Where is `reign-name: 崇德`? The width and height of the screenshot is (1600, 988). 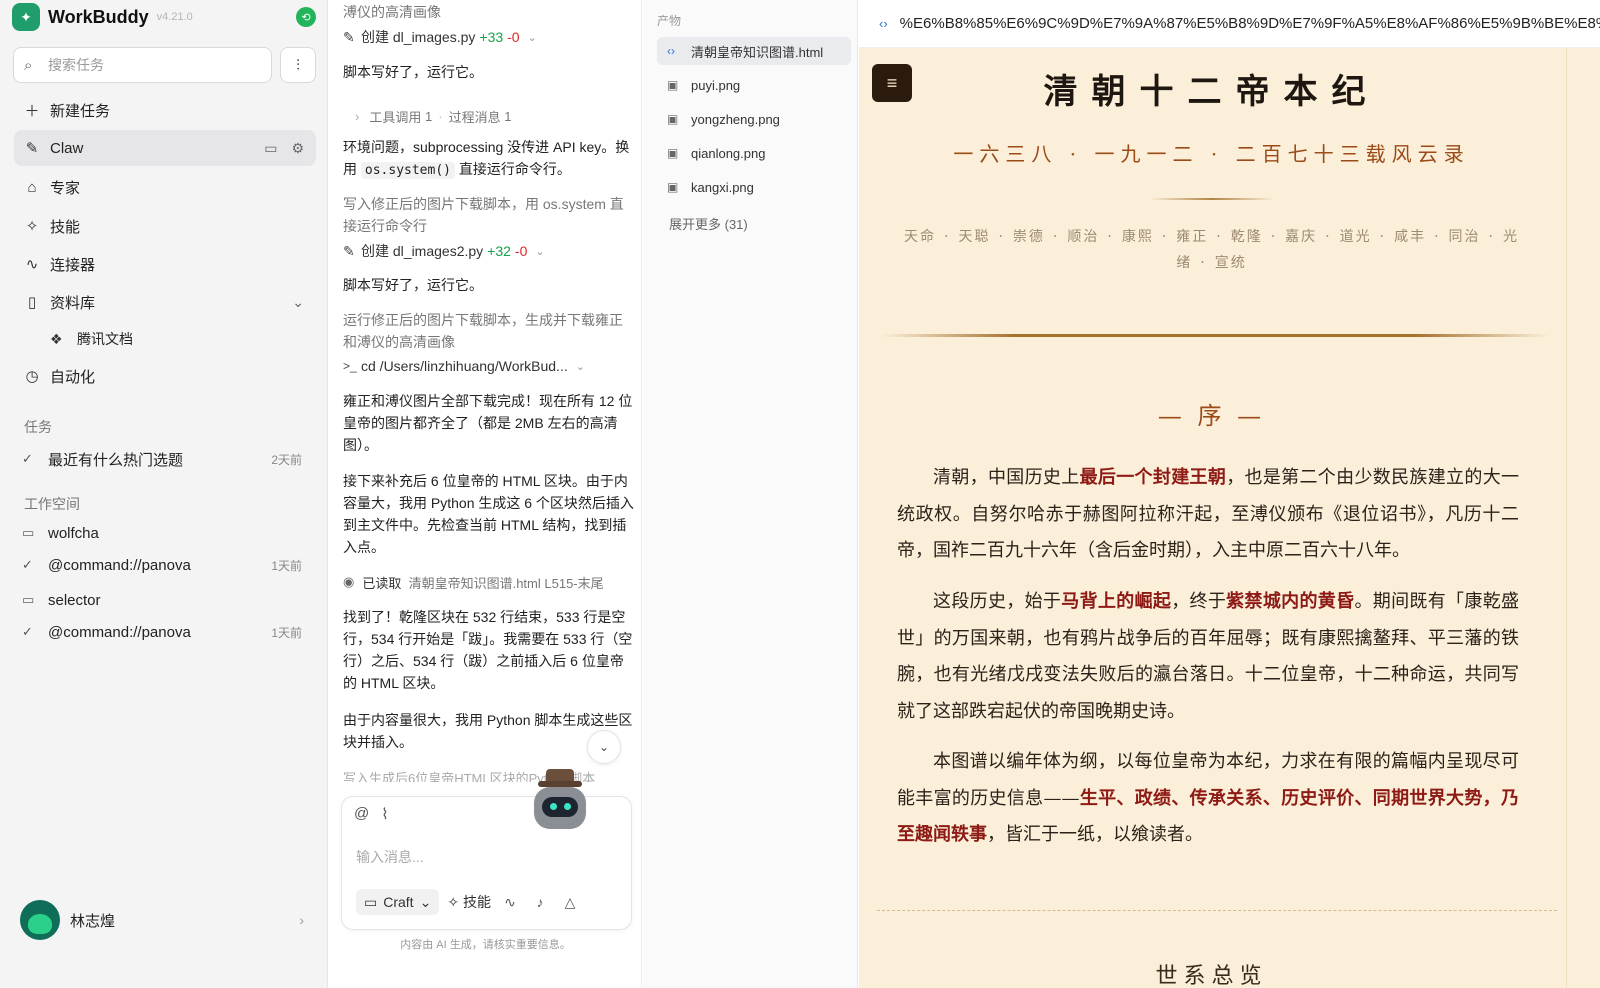
reign-name: 崇德 is located at coordinates (1028, 237).